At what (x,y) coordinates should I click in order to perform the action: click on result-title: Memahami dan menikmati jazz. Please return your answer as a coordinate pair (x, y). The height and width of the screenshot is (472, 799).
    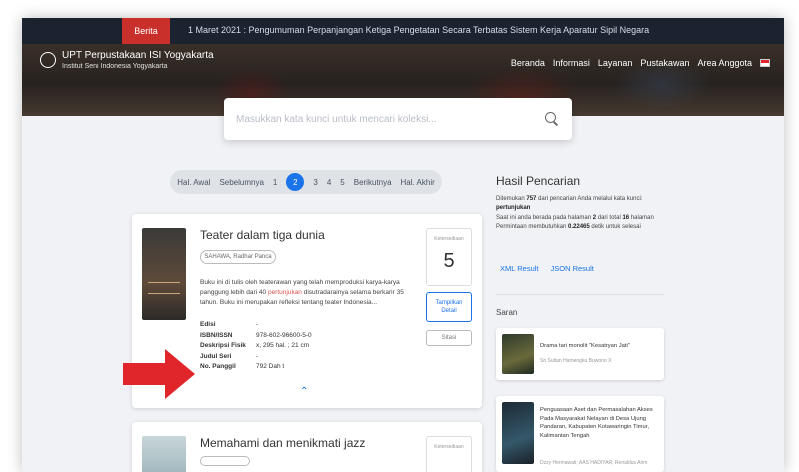
    Looking at the image, I should click on (282, 443).